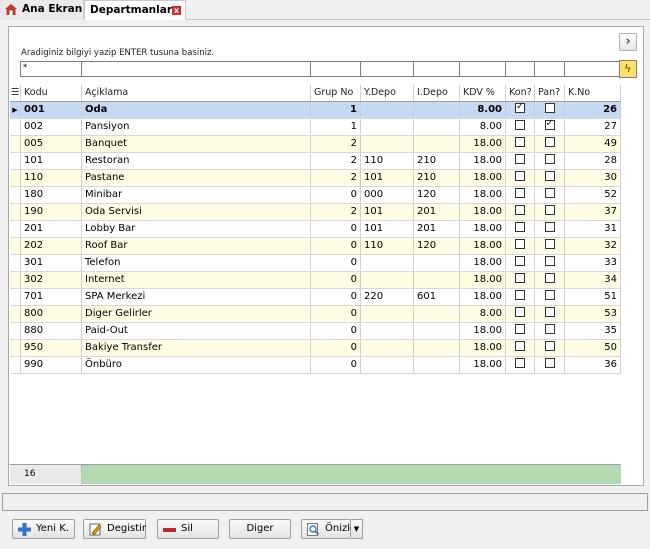 This screenshot has height=549, width=650. Describe the element at coordinates (260, 529) in the screenshot. I see `other-button: Diger` at that location.